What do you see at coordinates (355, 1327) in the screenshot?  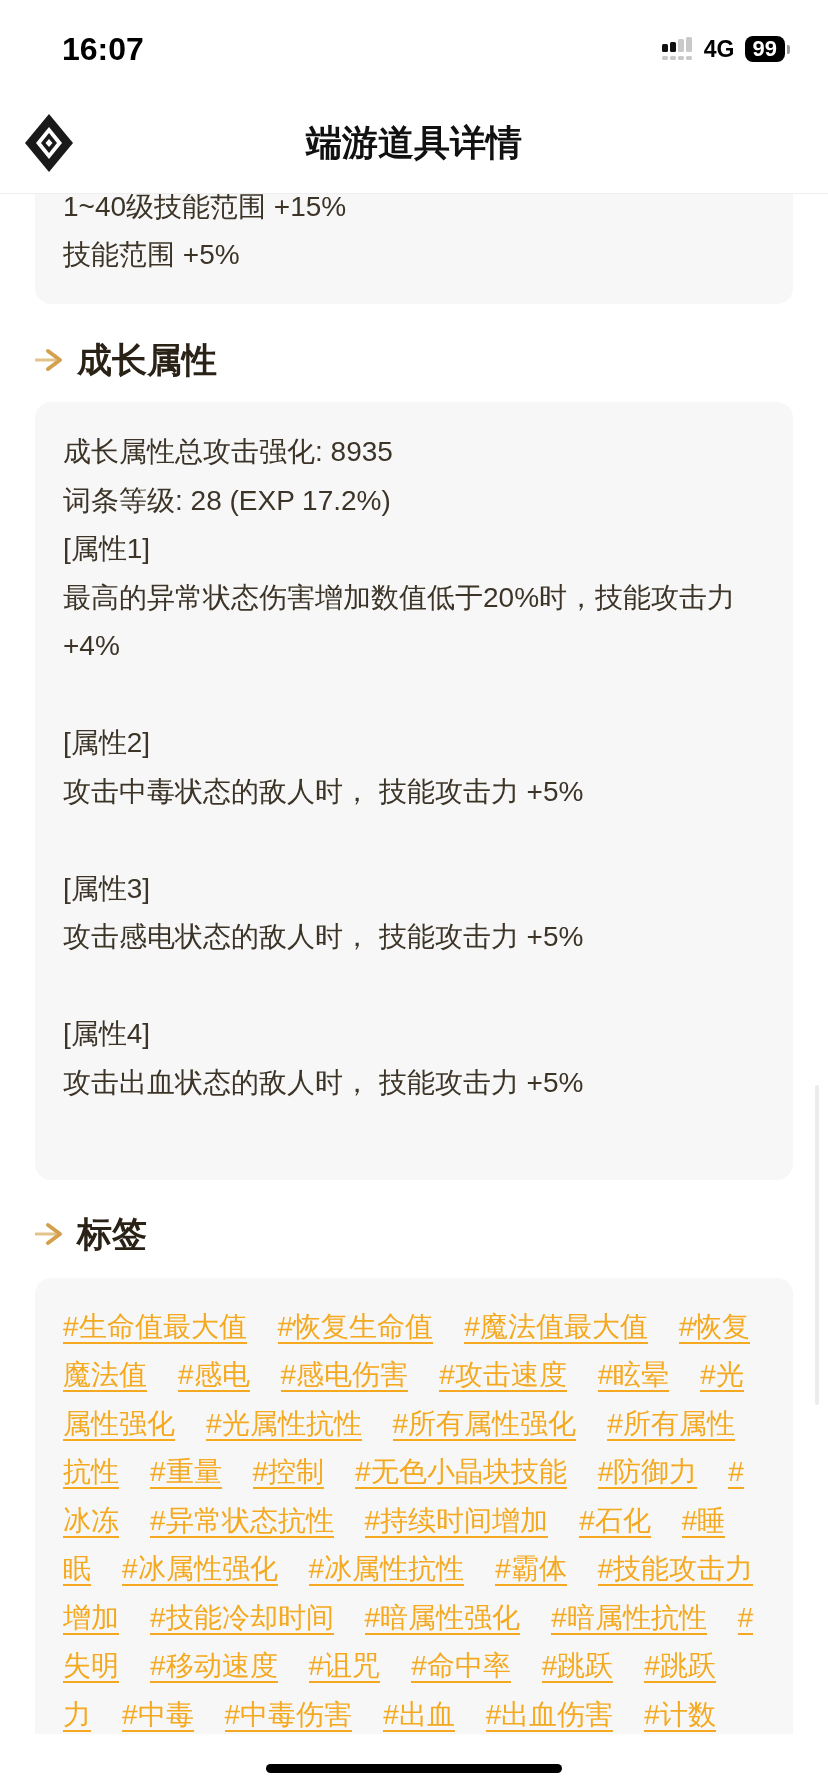 I see `tag-link: #恢复生命值` at bounding box center [355, 1327].